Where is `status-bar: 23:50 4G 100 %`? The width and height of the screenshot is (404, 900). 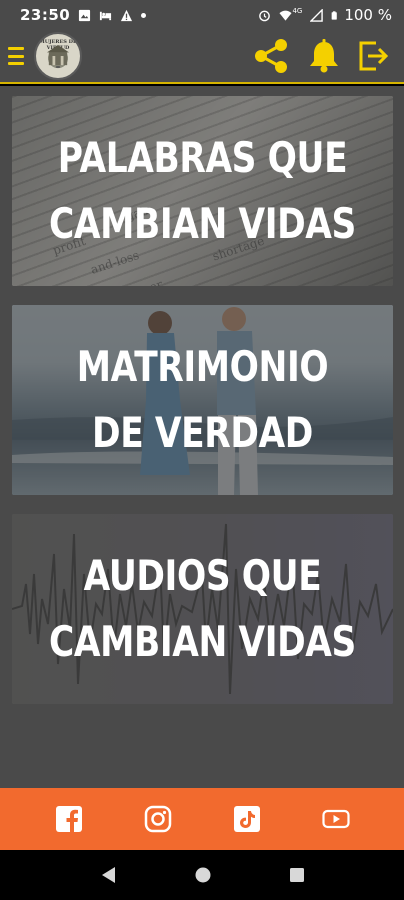 status-bar: 23:50 4G 100 % is located at coordinates (202, 15).